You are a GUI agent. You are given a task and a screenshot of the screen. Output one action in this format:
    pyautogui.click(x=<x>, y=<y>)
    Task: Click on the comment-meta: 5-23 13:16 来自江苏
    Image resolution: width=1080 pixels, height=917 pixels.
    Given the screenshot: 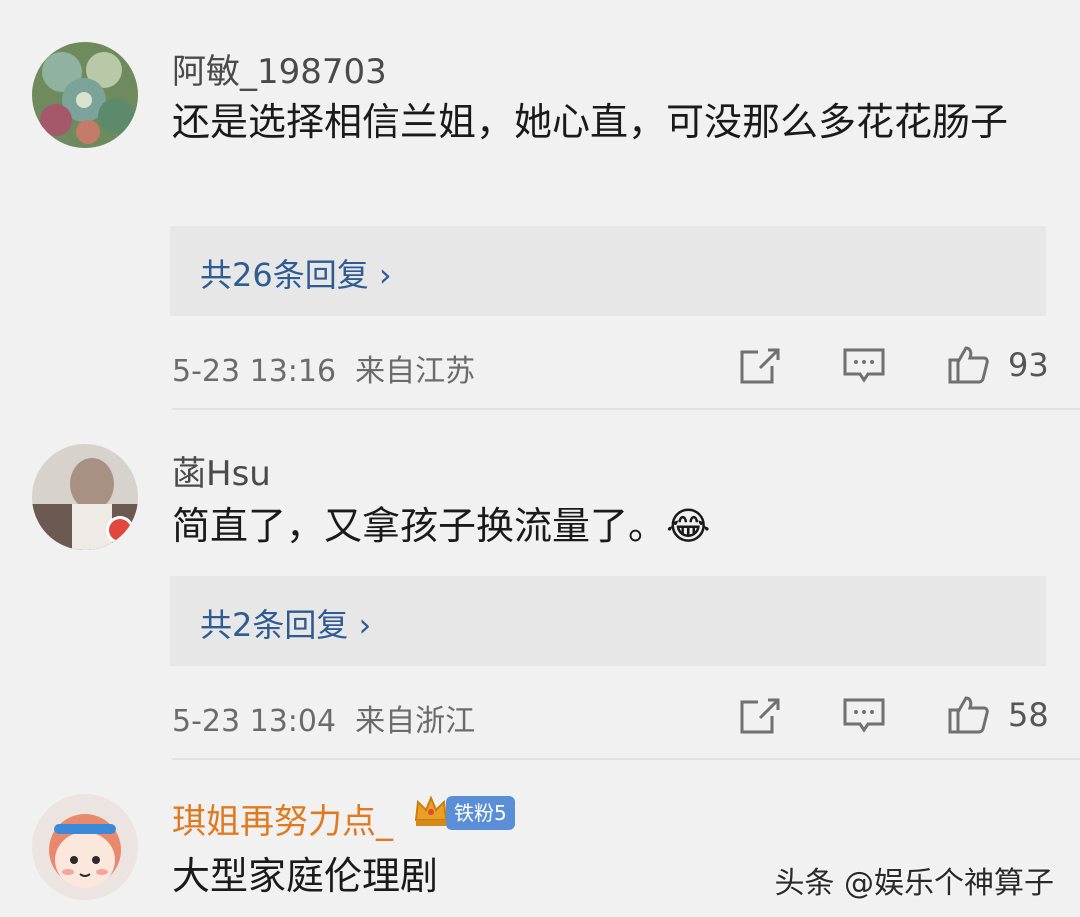 What is the action you would take?
    pyautogui.click(x=323, y=368)
    